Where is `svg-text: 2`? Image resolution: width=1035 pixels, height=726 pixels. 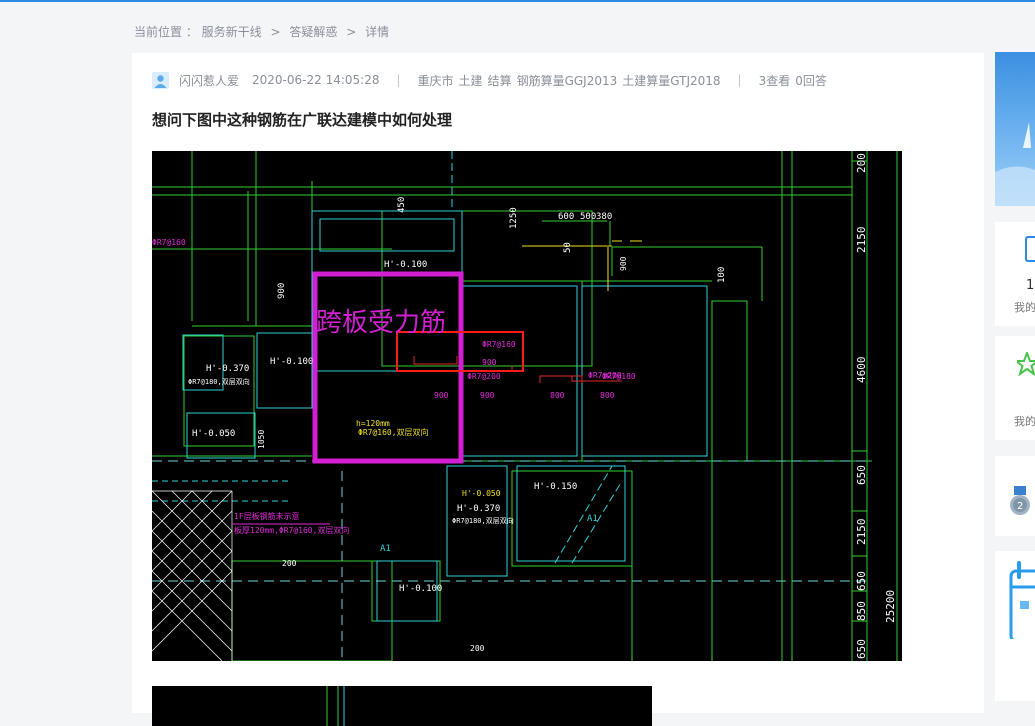
svg-text: 2 is located at coordinates (1020, 506).